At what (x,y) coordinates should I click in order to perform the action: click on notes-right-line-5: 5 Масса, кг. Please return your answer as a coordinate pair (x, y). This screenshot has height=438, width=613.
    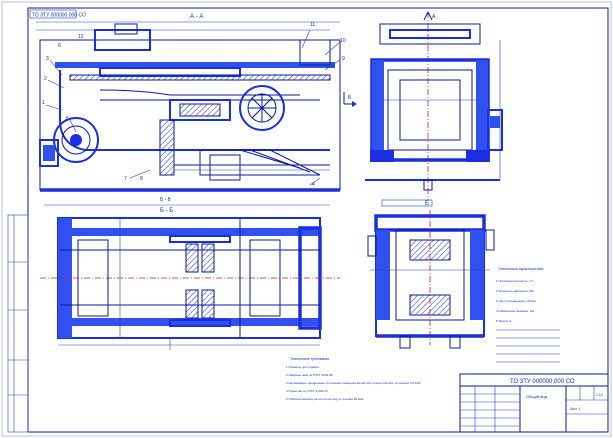
    Looking at the image, I should click on (503, 321).